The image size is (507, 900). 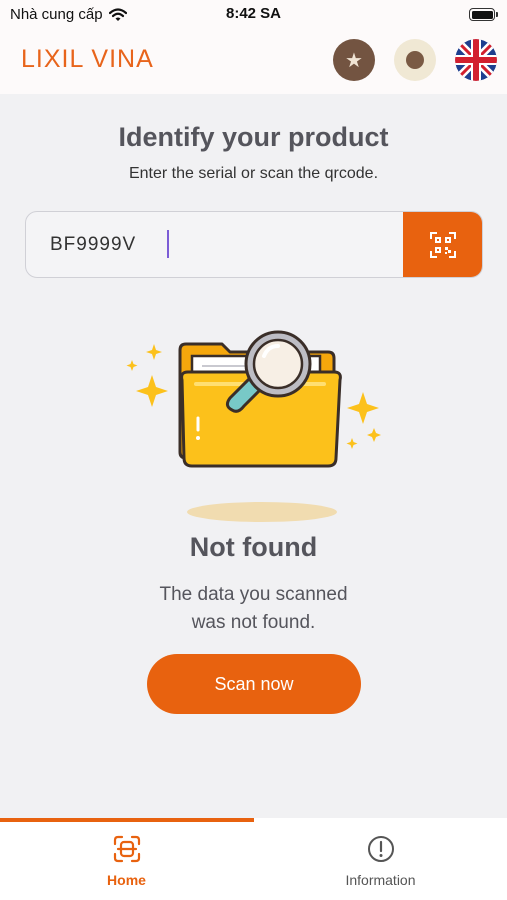 I want to click on app-title: LIXIL VINA, so click(x=87, y=59).